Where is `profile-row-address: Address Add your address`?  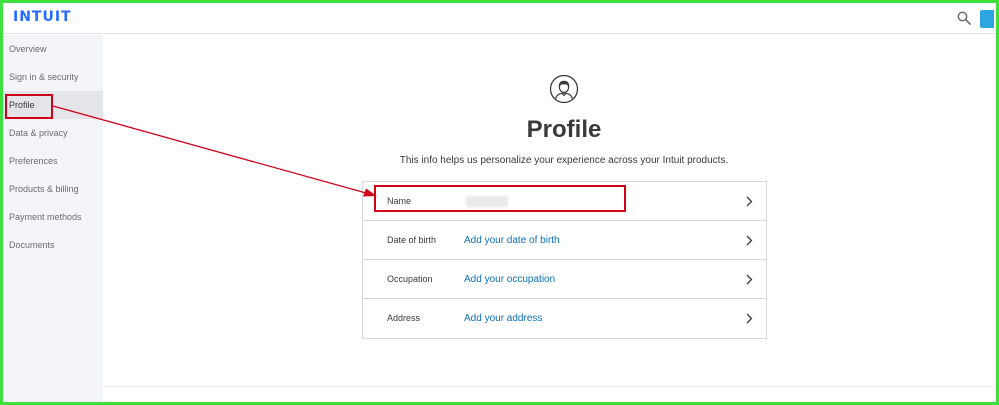
profile-row-address: Address Add your address is located at coordinates (564, 318).